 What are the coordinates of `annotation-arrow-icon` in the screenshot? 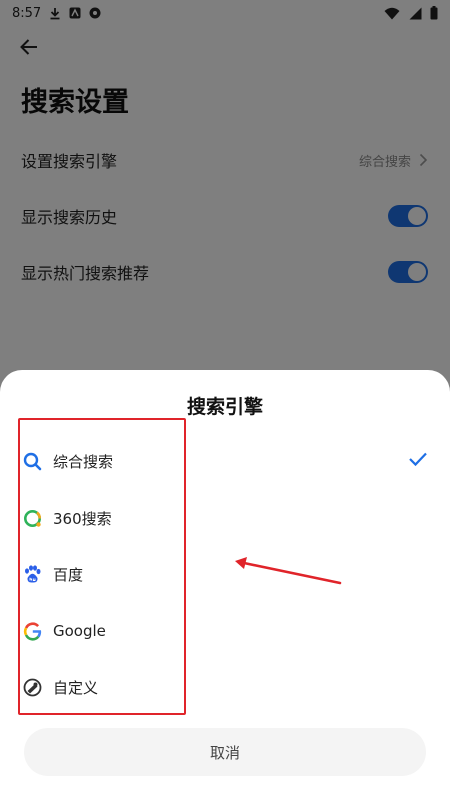 It's located at (288, 571).